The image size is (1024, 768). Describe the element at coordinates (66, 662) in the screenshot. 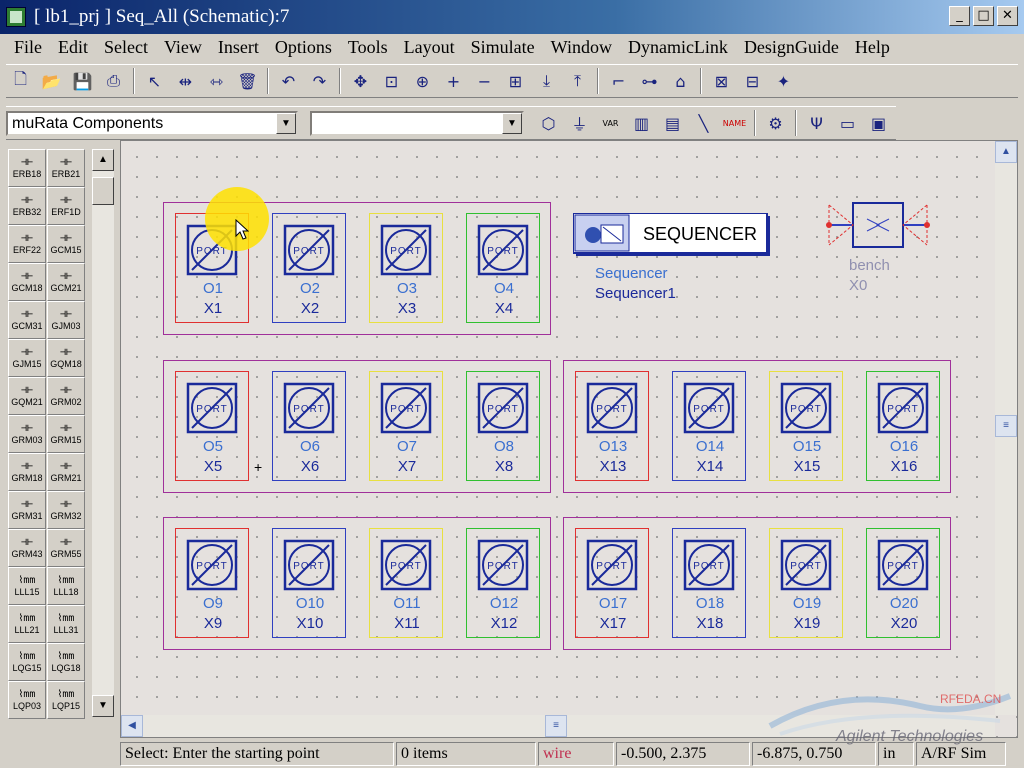

I see `palette-item-lqg18: ⌇mm LQG18` at that location.